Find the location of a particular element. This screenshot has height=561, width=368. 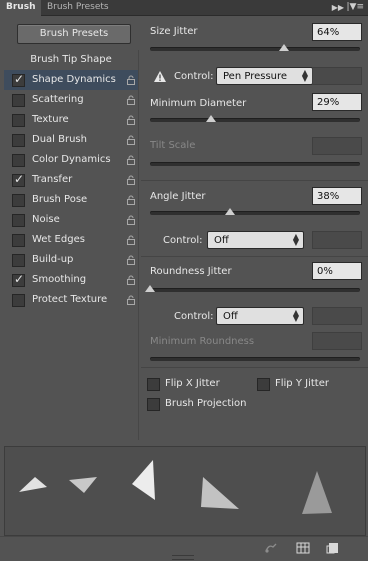

panel-menu-icon: |▼≡ is located at coordinates (356, 7).